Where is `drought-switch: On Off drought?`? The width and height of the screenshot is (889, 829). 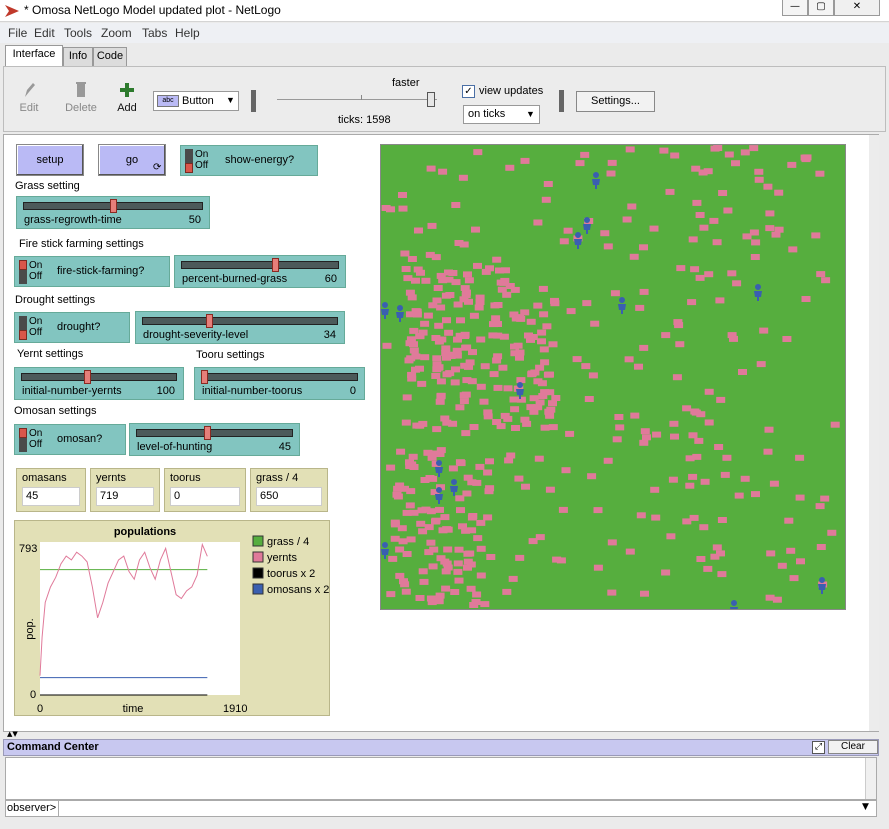 drought-switch: On Off drought? is located at coordinates (72, 327).